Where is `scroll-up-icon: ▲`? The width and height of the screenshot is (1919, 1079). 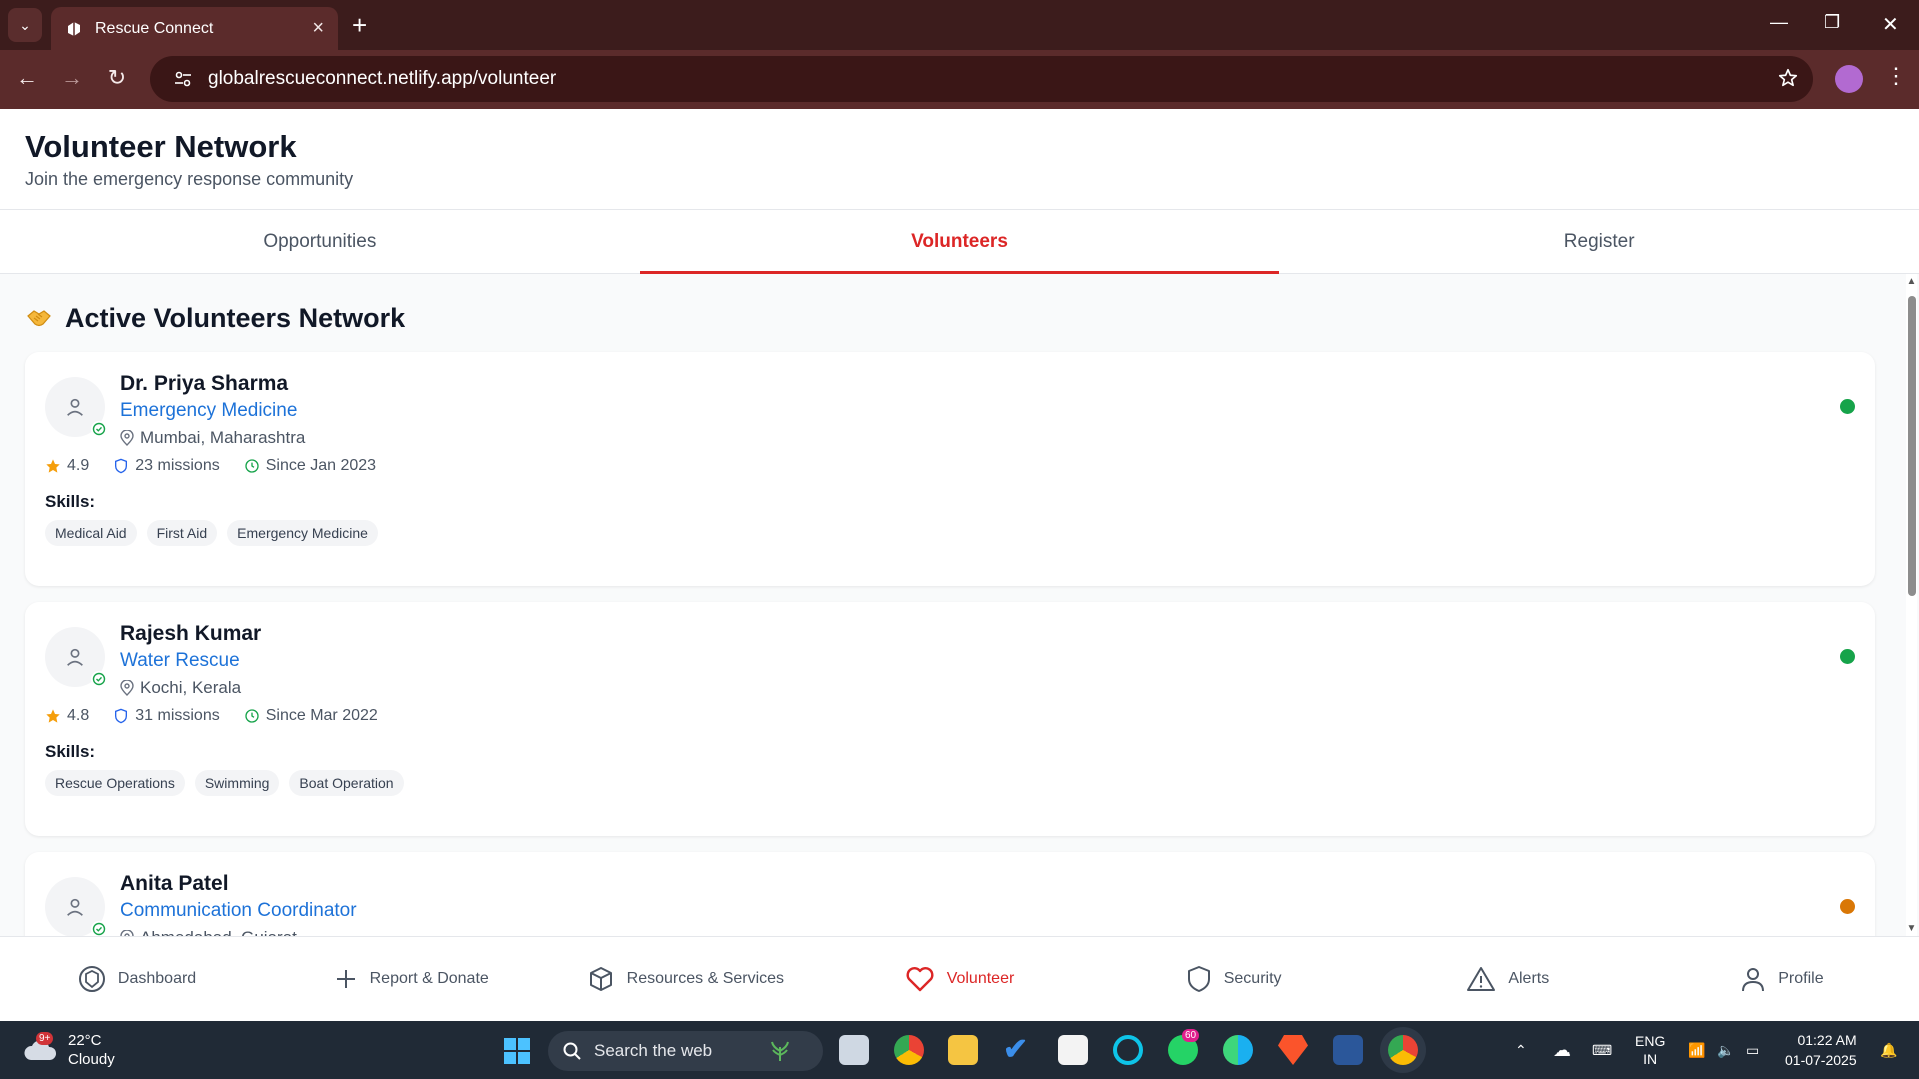 scroll-up-icon: ▲ is located at coordinates (1911, 281).